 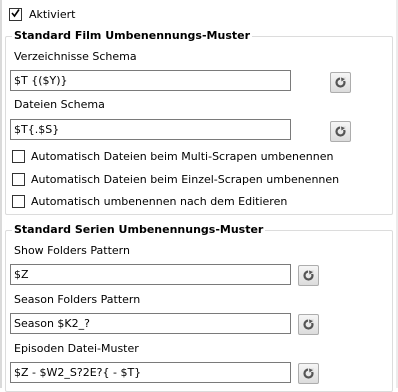 I want to click on folder-schema-input: $T {($Y)}, so click(x=150, y=80).